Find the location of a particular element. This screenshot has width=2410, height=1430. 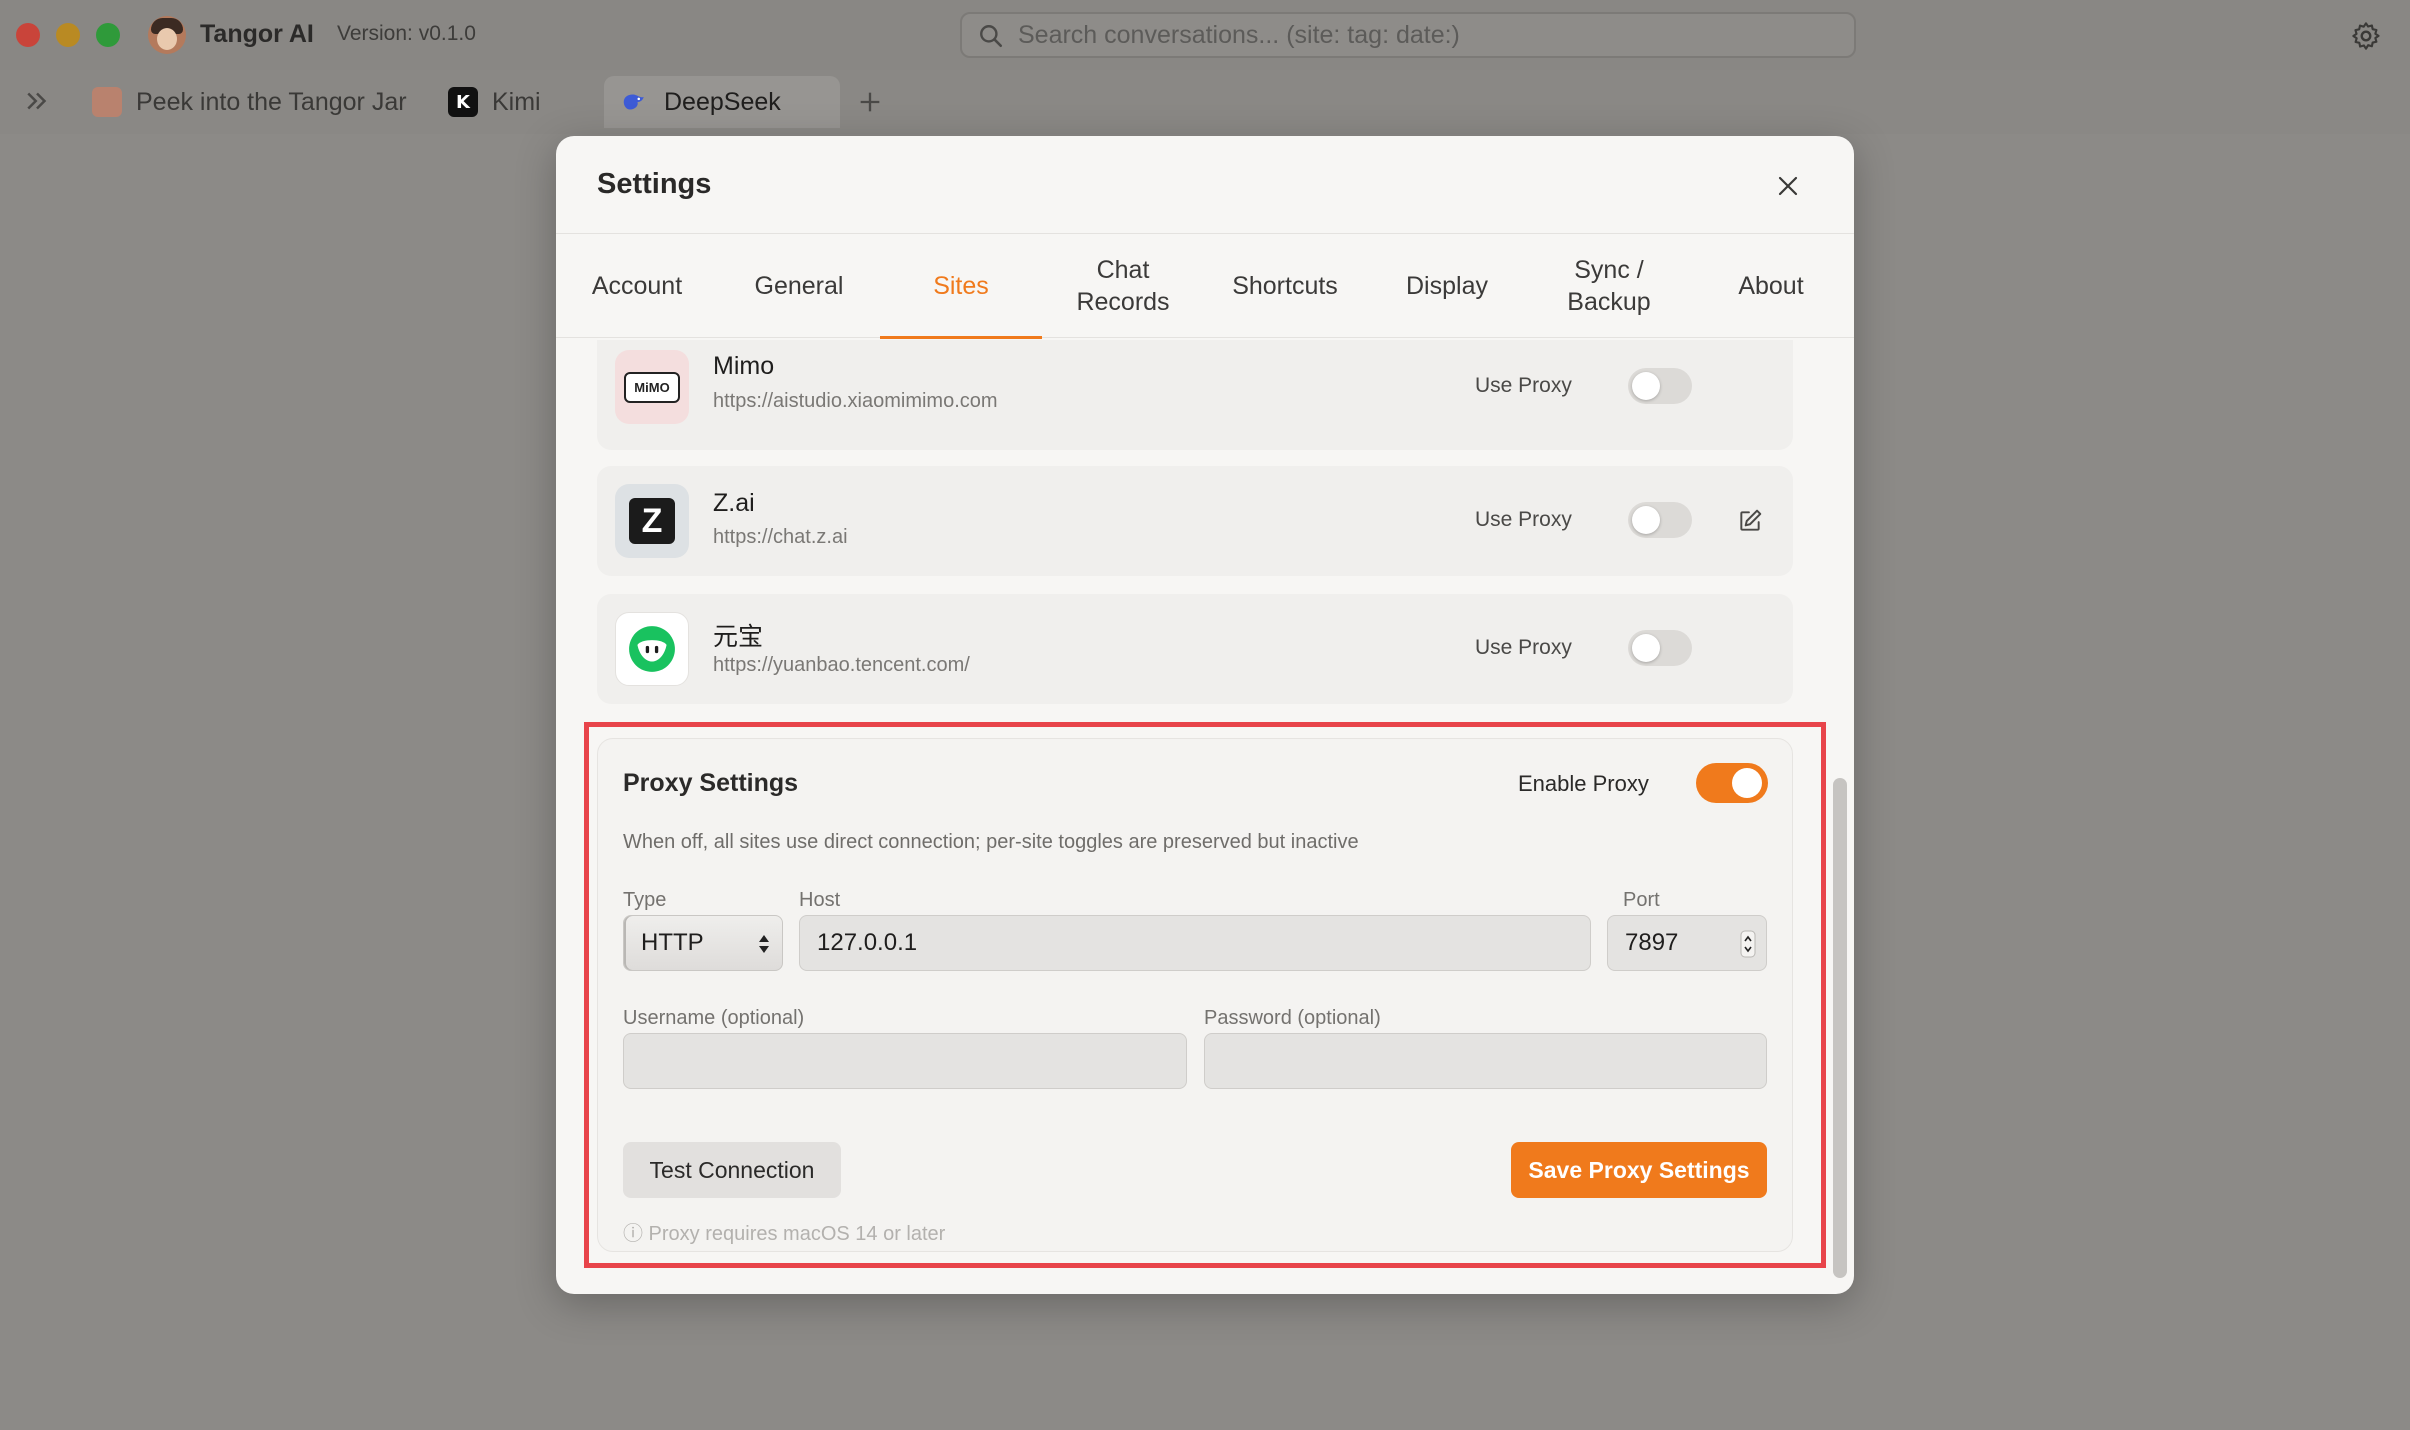

tab-bar: Peek into the Tangor Jar K Kimi DeepSeek is located at coordinates (1205, 102).